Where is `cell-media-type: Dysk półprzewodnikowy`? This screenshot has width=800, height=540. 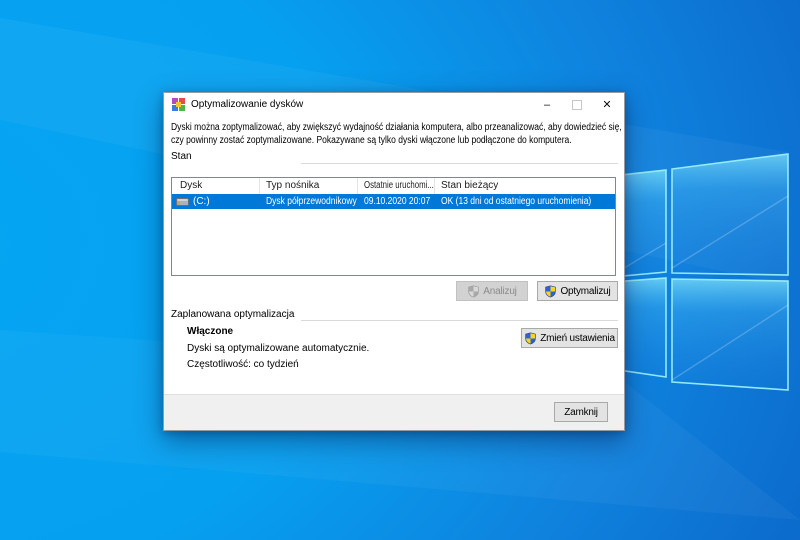
cell-media-type: Dysk półprzewodnikowy is located at coordinates (311, 201).